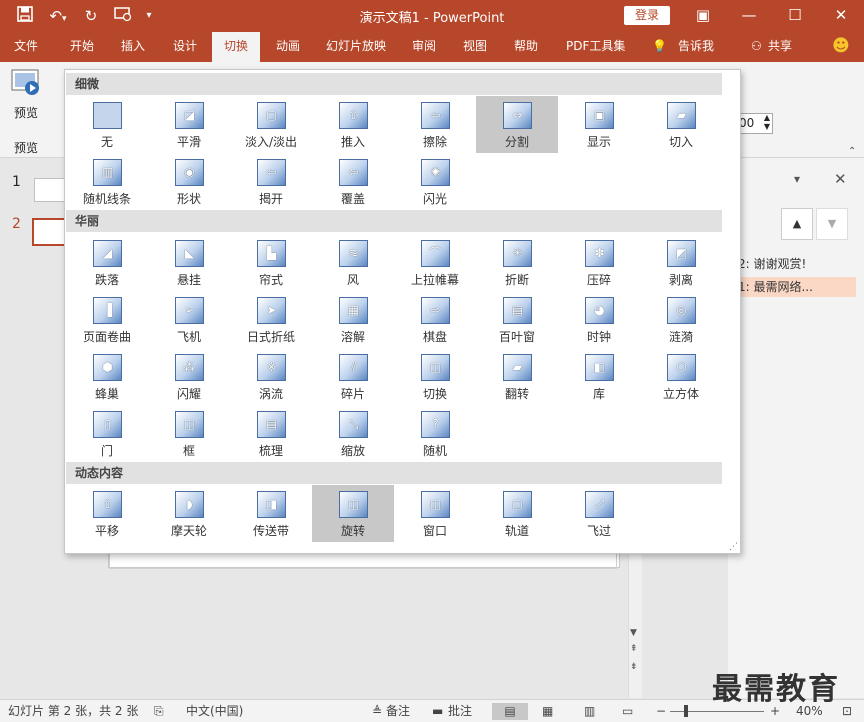 Image resolution: width=864 pixels, height=722 pixels. Describe the element at coordinates (627, 711) in the screenshot. I see `slideshow-view-icon: ▭` at that location.